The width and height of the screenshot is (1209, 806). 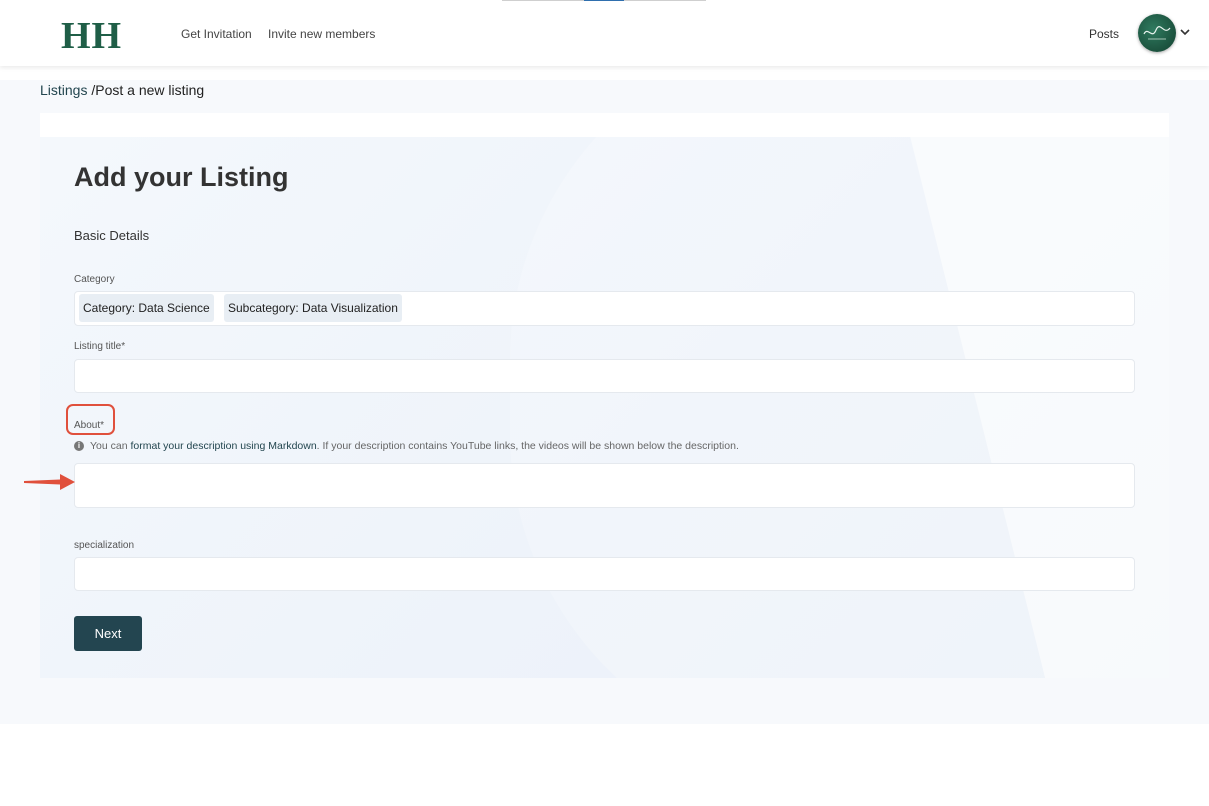 I want to click on about-textarea, so click(x=604, y=485).